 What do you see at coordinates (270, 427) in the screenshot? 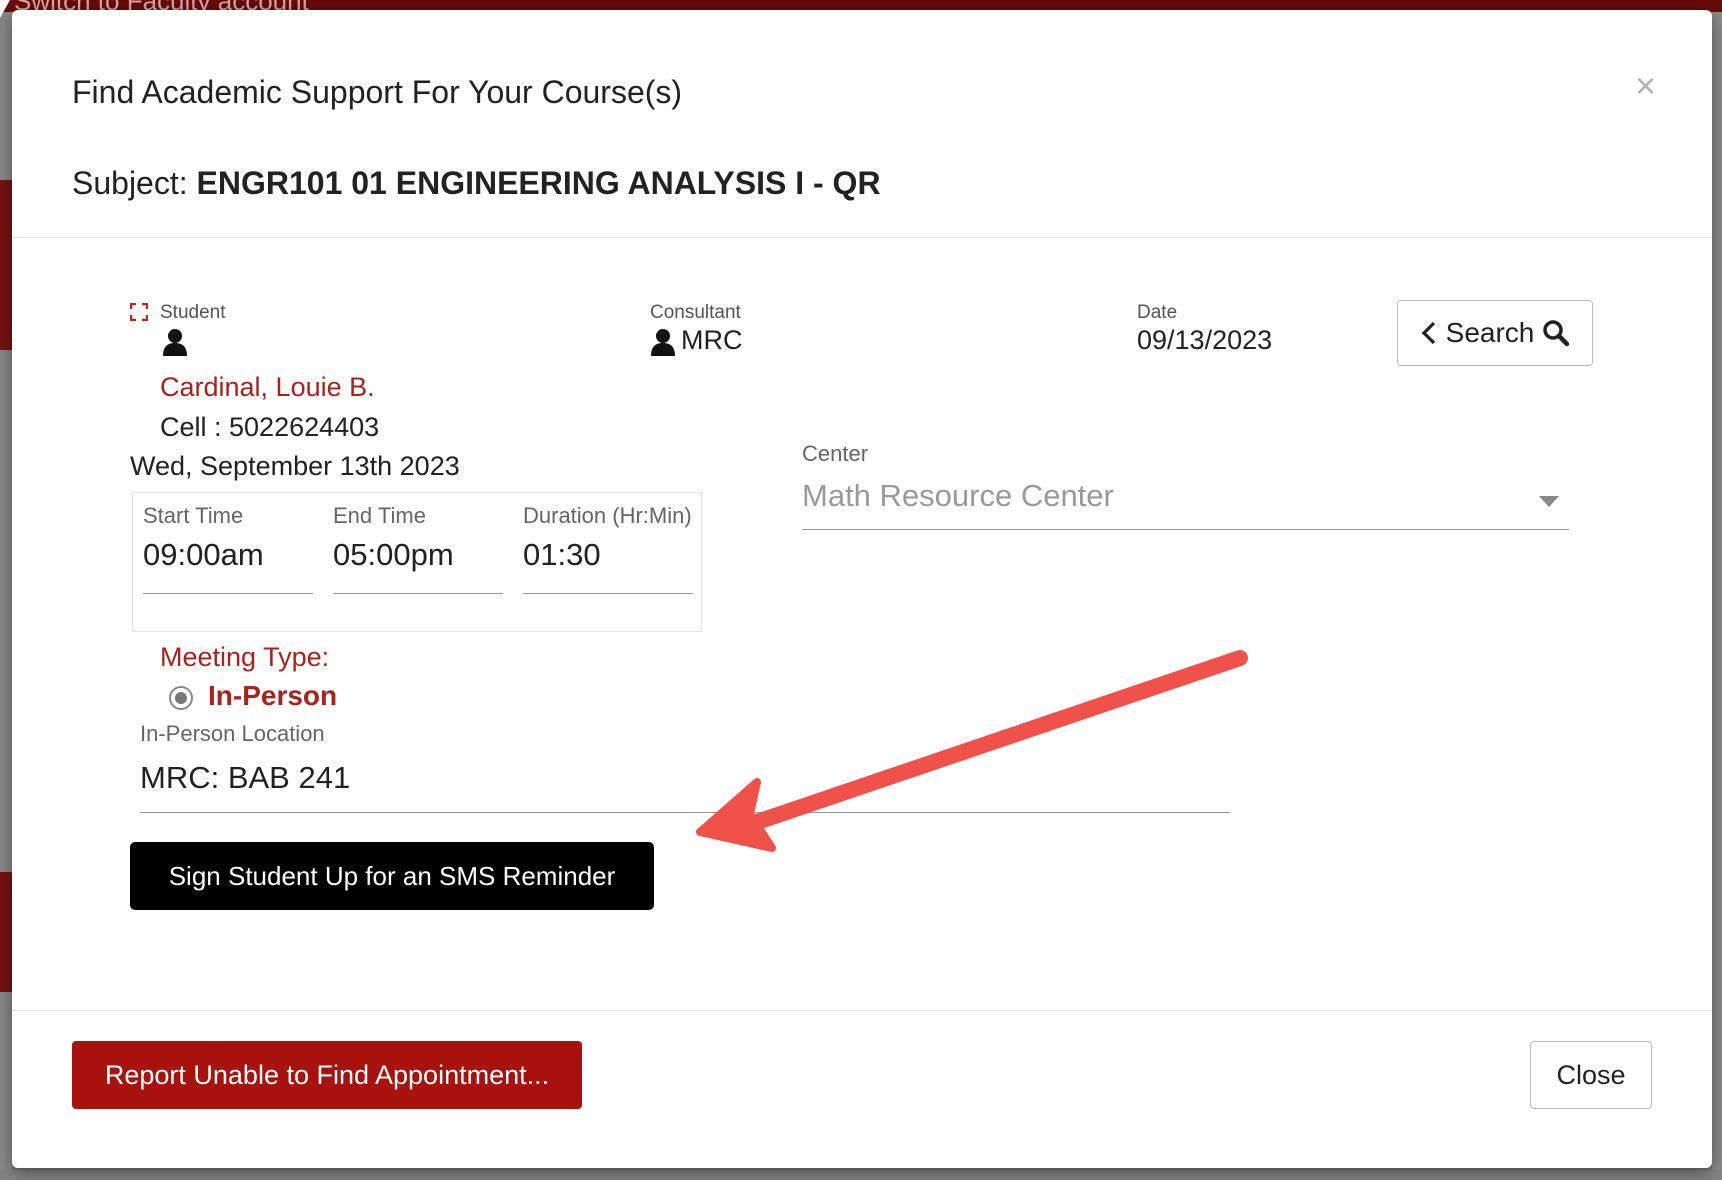
I see `student-cell: Cell : 5022624403` at bounding box center [270, 427].